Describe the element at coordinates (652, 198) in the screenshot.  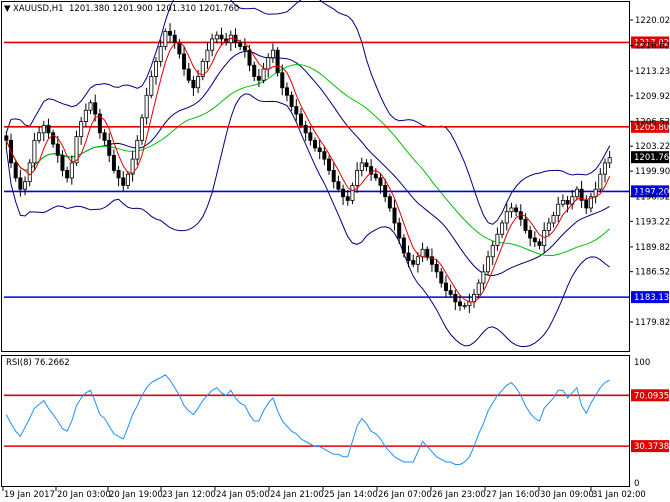
I see `price-tick-label: 1196.520` at that location.